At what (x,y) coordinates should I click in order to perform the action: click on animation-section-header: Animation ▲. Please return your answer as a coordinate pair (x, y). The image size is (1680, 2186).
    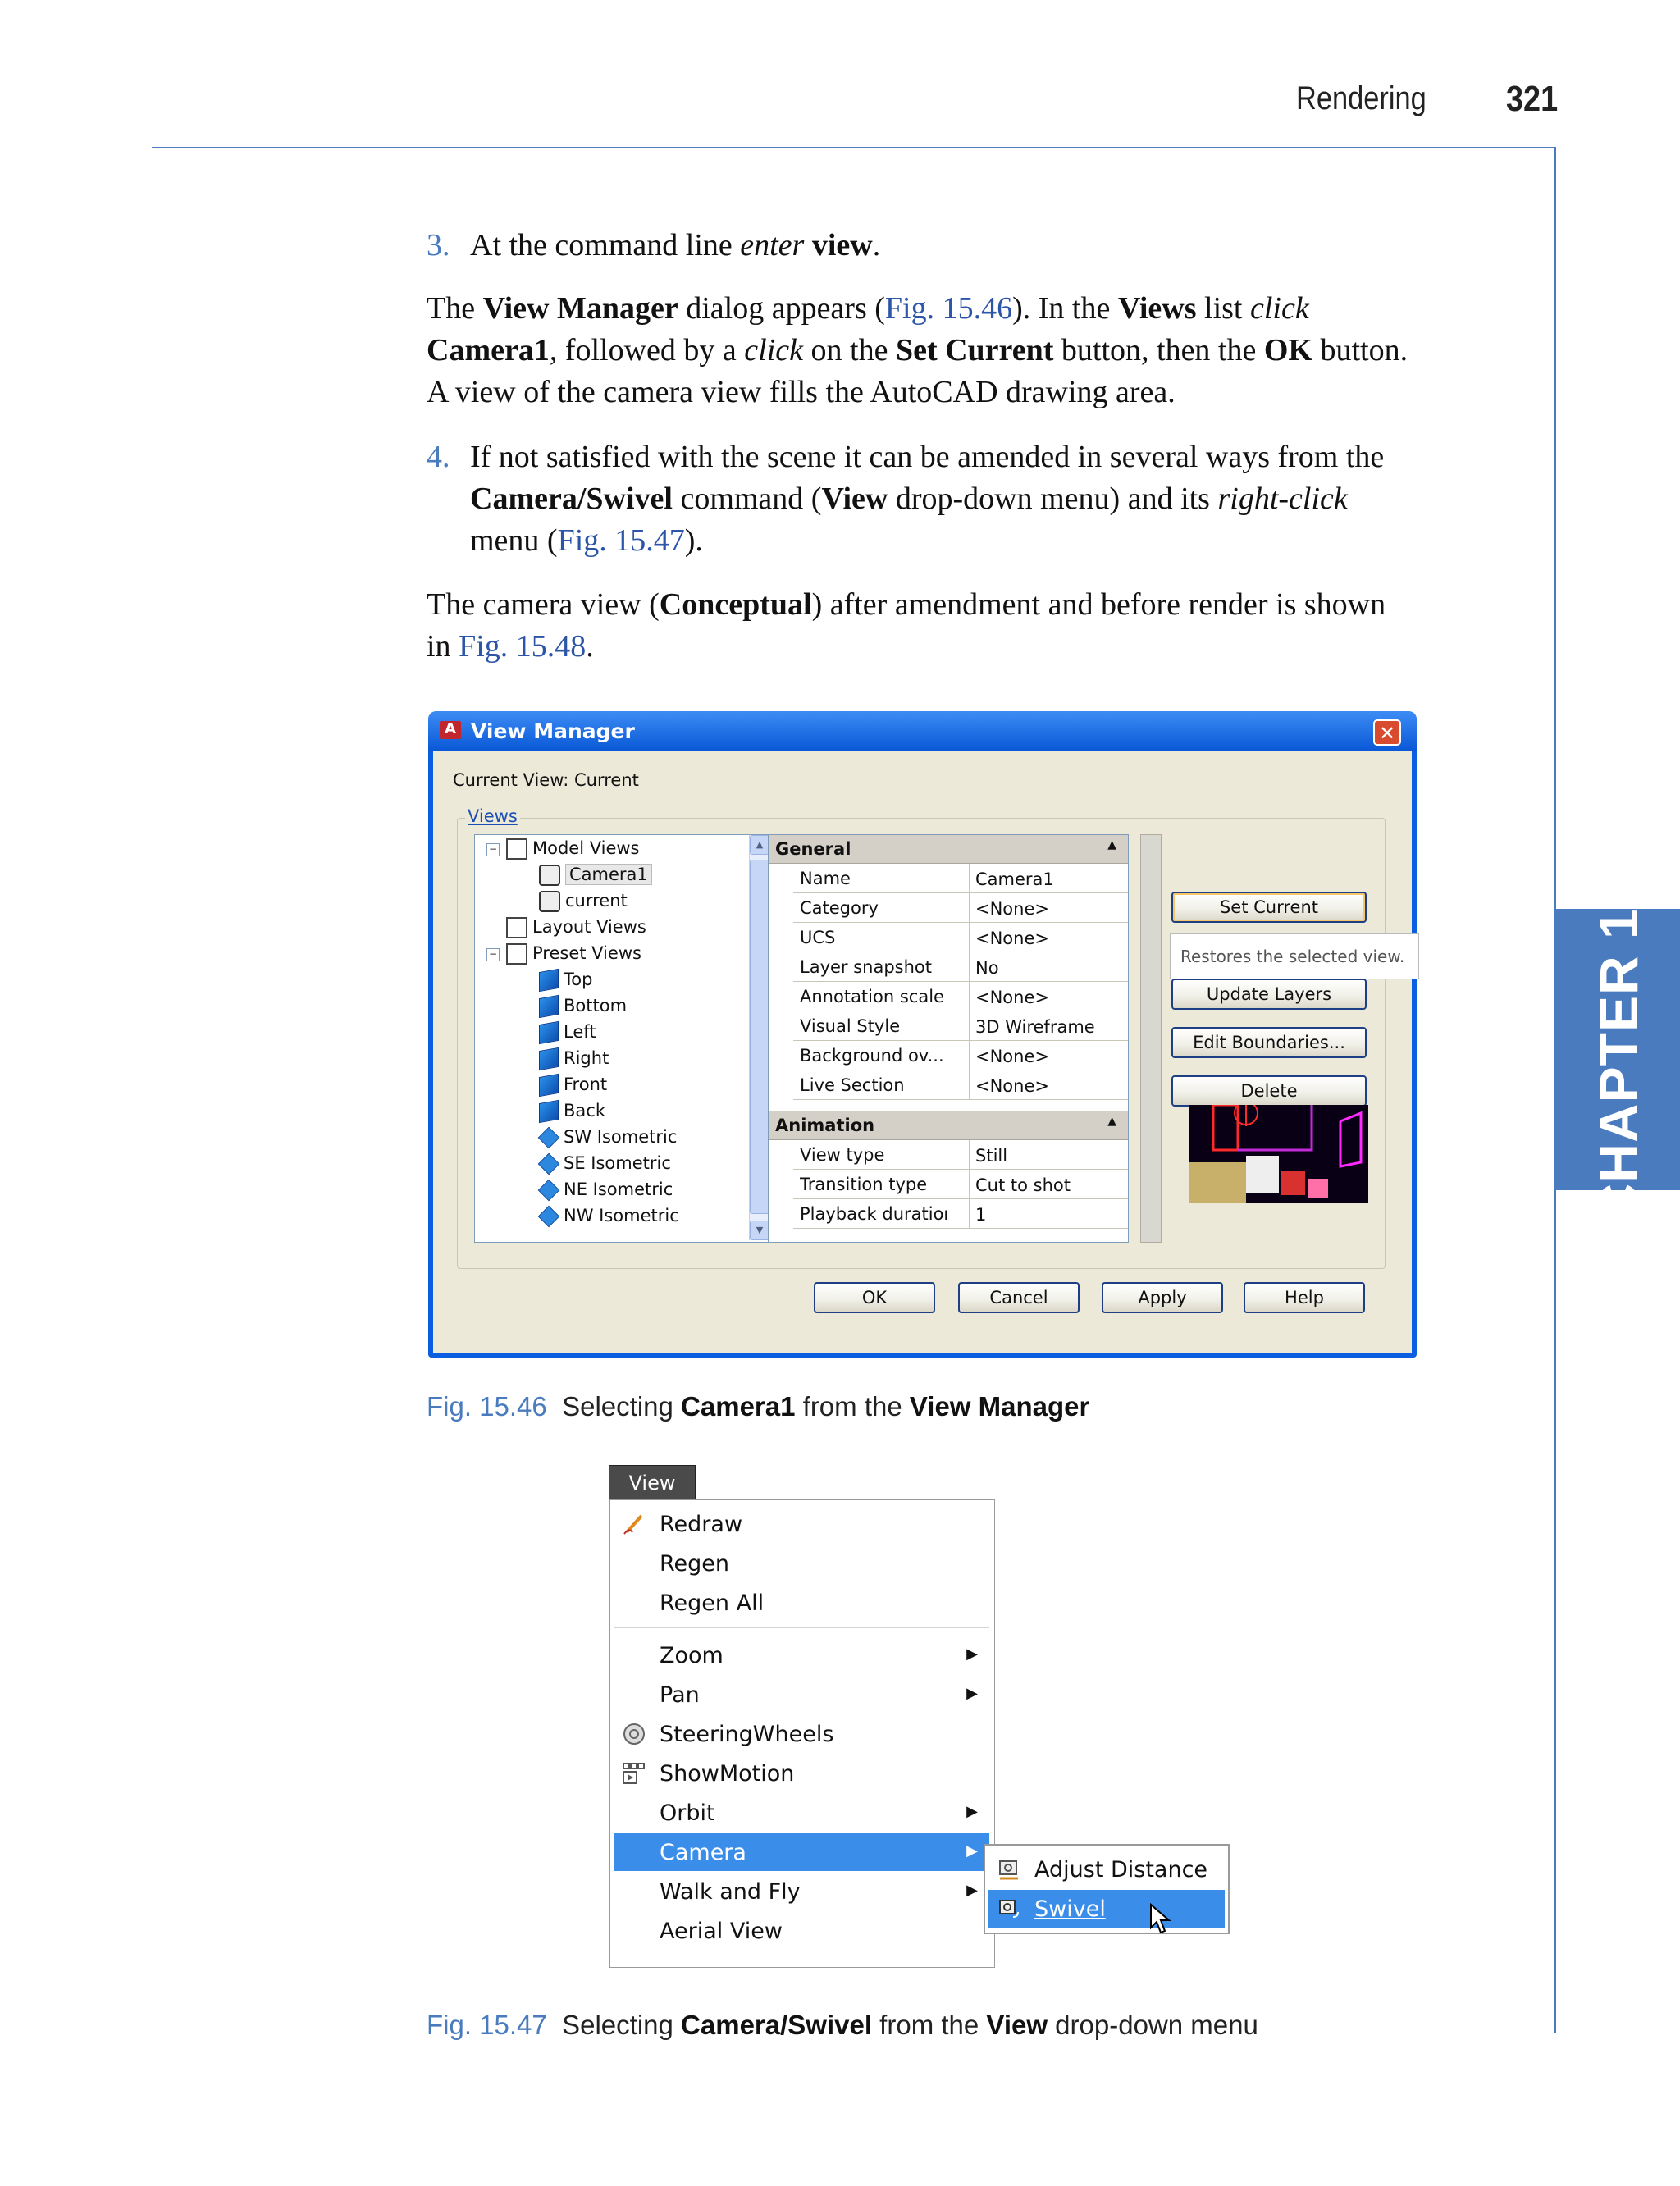
    Looking at the image, I should click on (949, 1125).